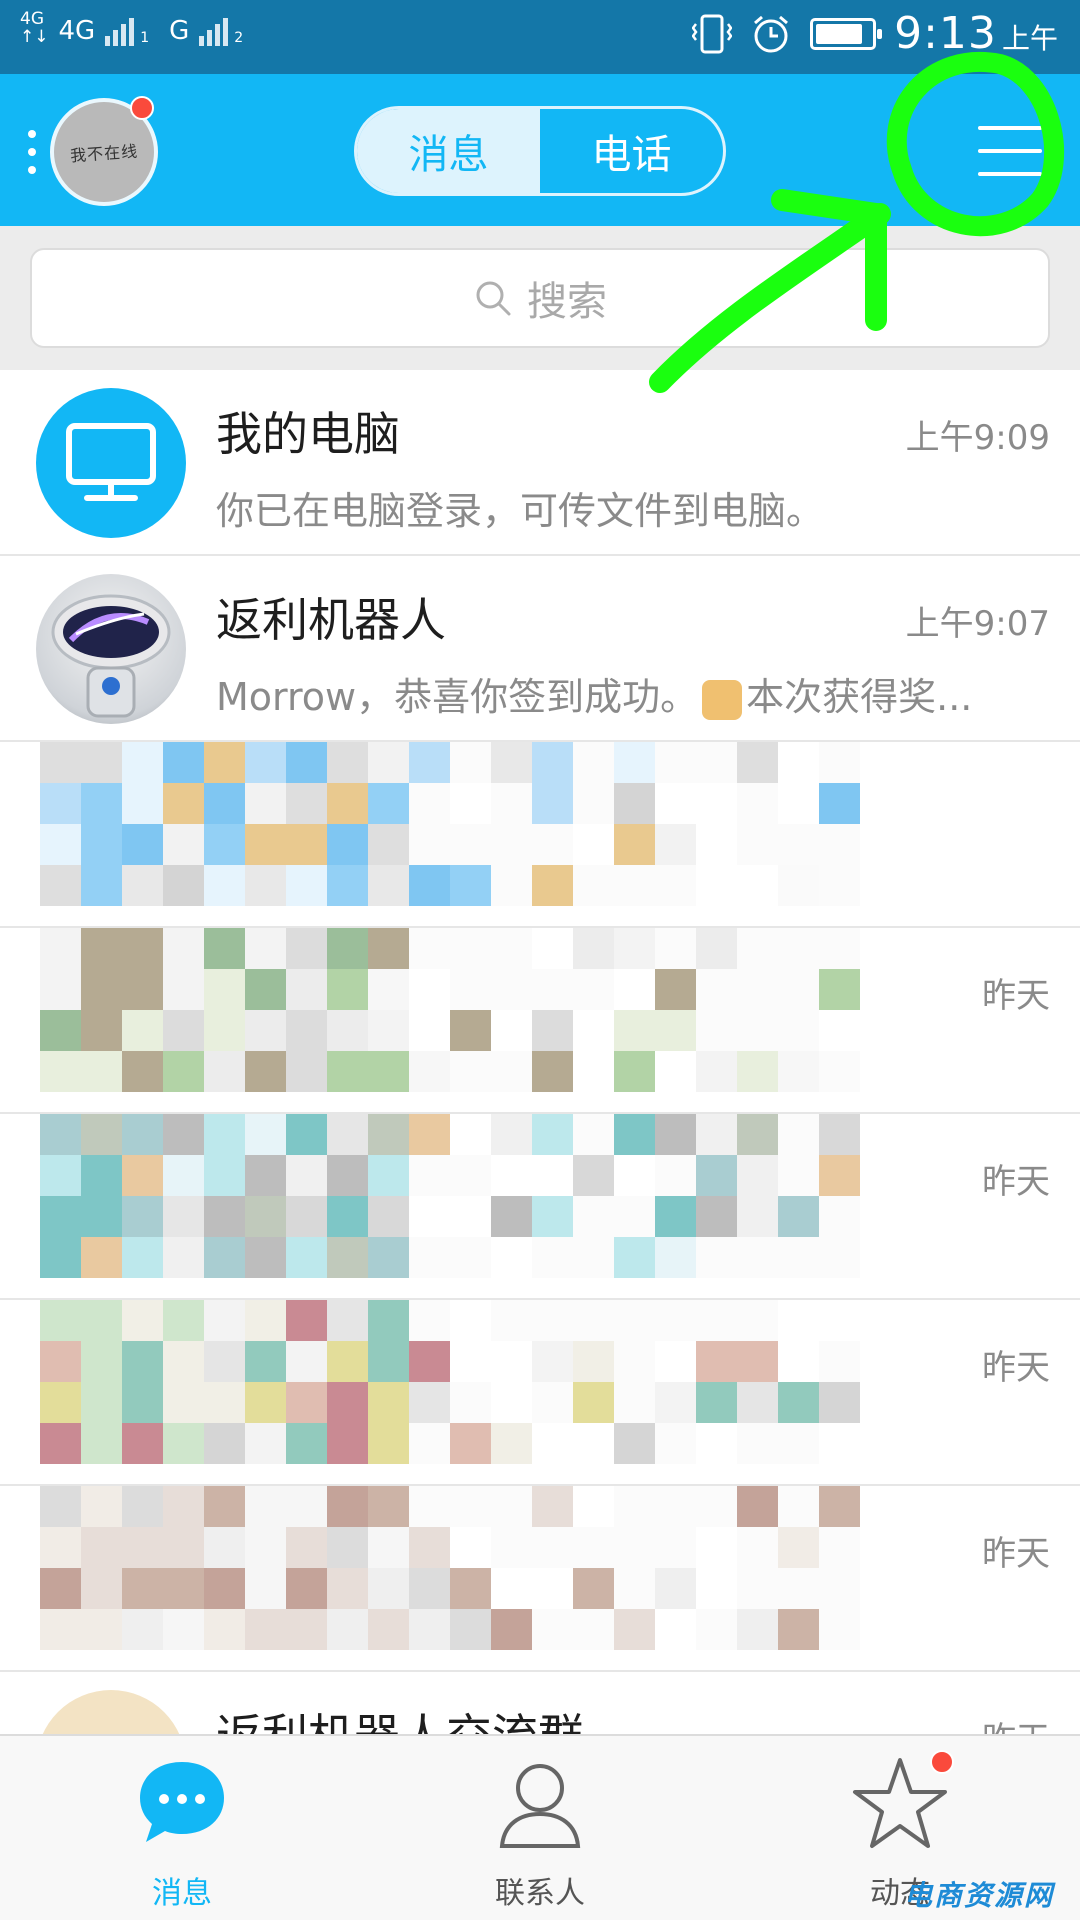  What do you see at coordinates (179, 31) in the screenshot?
I see `carrier-label: G` at bounding box center [179, 31].